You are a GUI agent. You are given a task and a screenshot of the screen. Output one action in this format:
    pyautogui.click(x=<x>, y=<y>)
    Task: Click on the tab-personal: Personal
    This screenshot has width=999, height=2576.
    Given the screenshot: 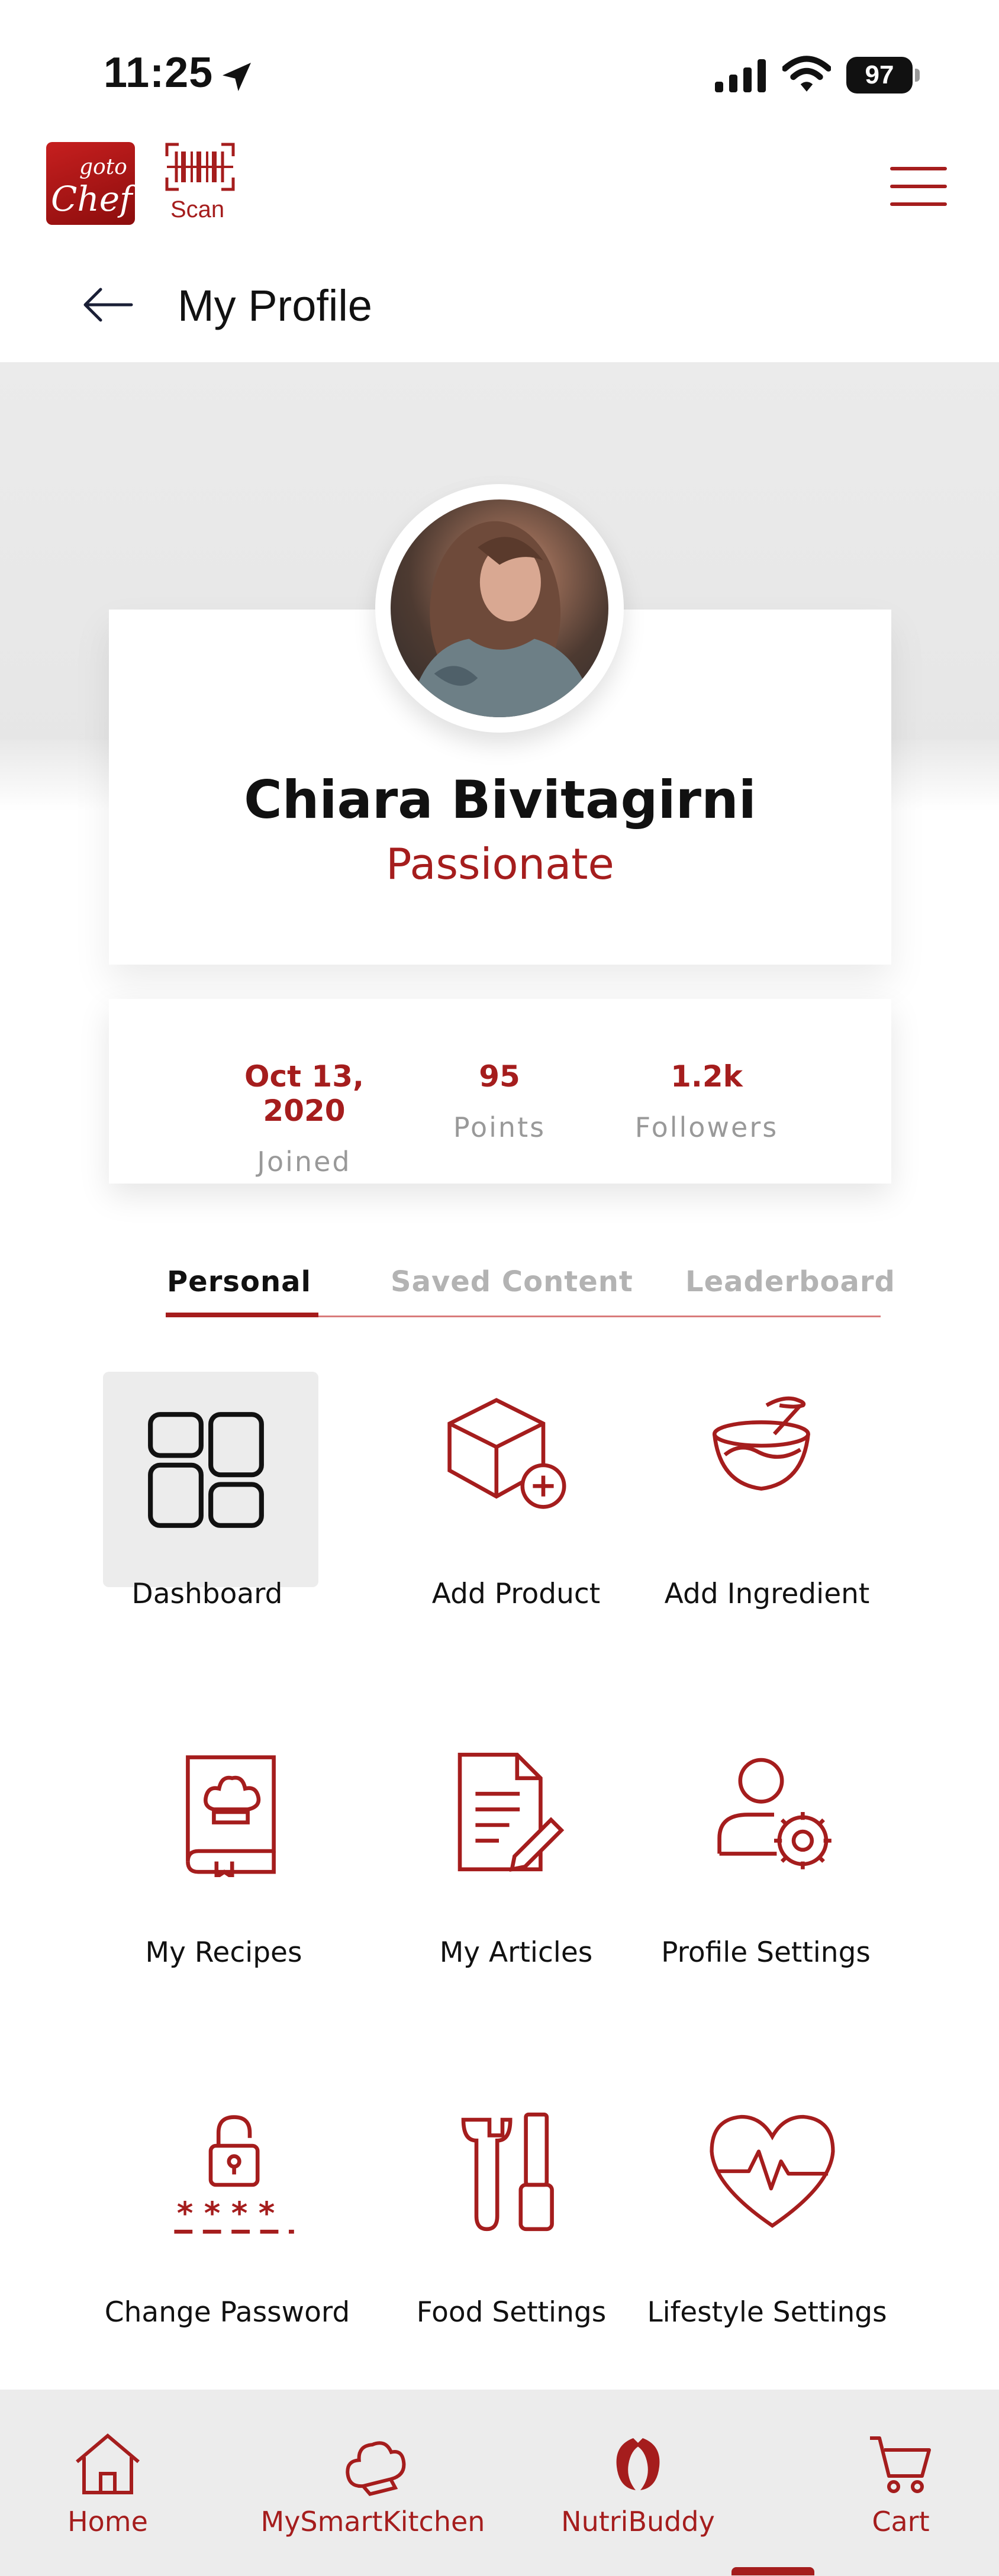 What is the action you would take?
    pyautogui.click(x=239, y=1281)
    